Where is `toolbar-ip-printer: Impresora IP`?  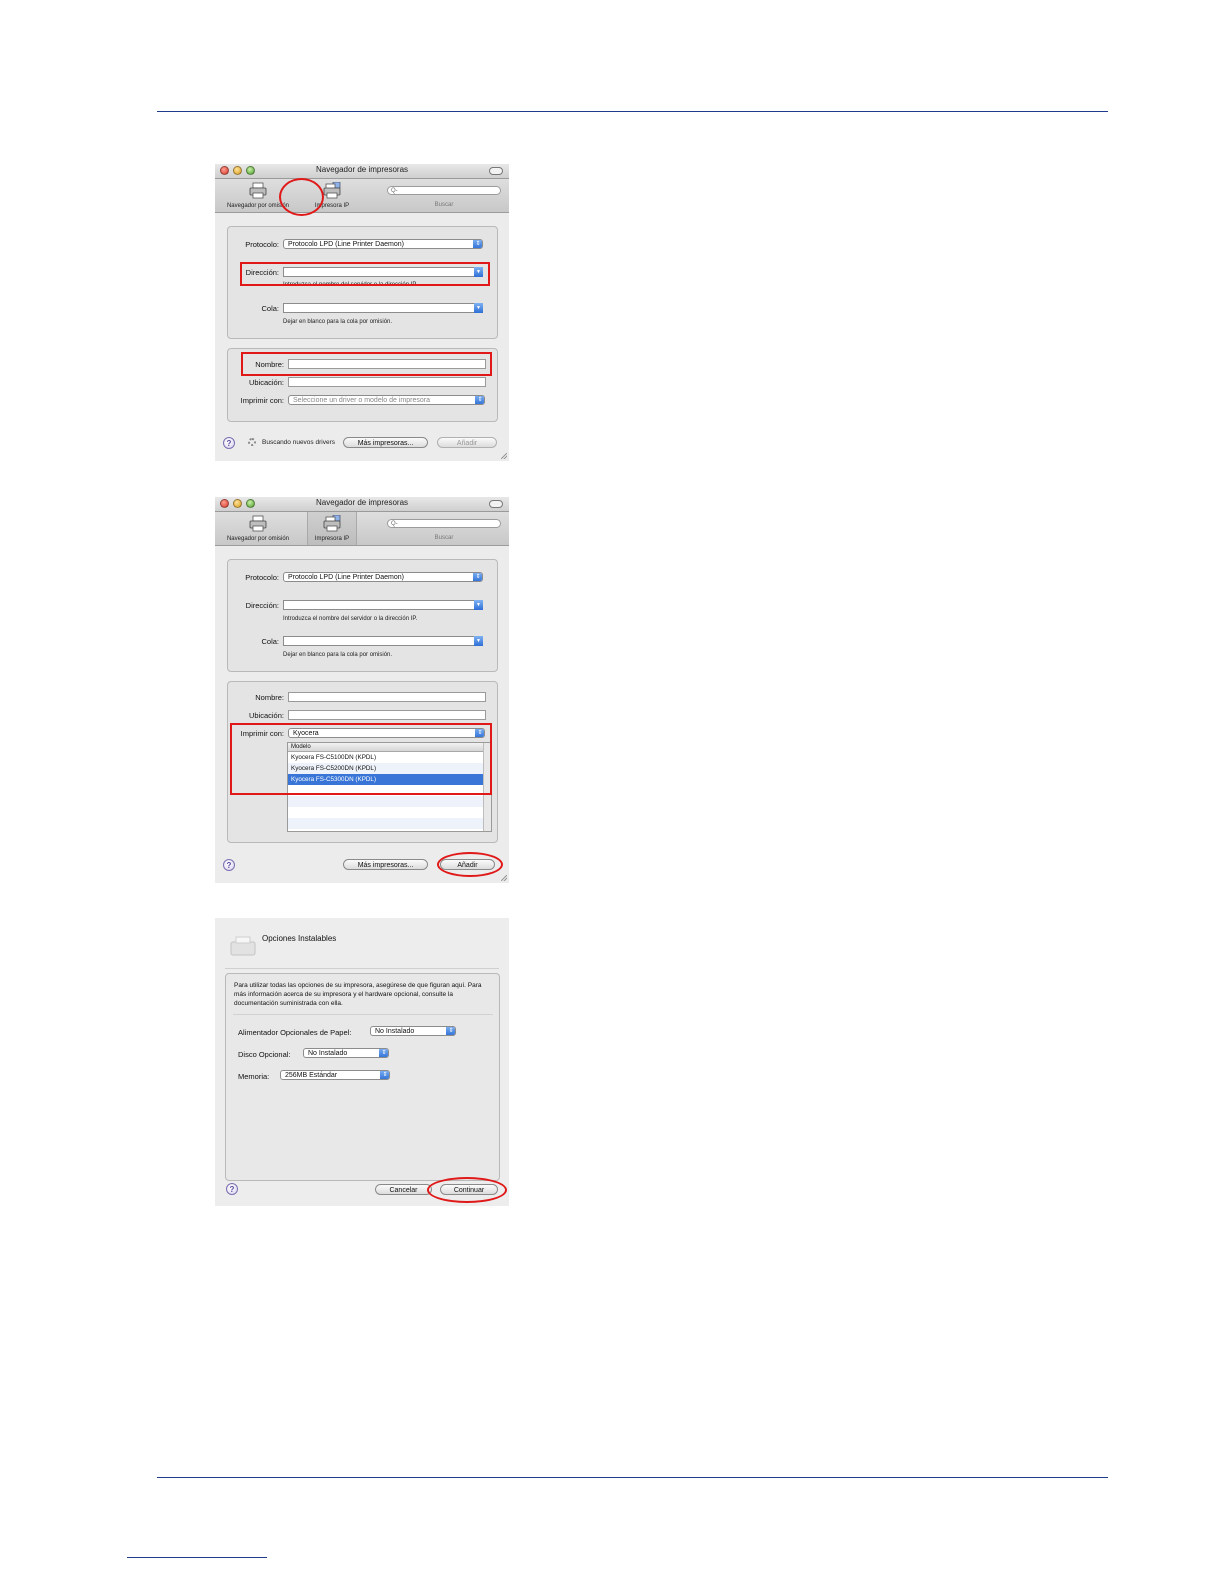
toolbar-ip-printer: Impresora IP is located at coordinates (332, 528).